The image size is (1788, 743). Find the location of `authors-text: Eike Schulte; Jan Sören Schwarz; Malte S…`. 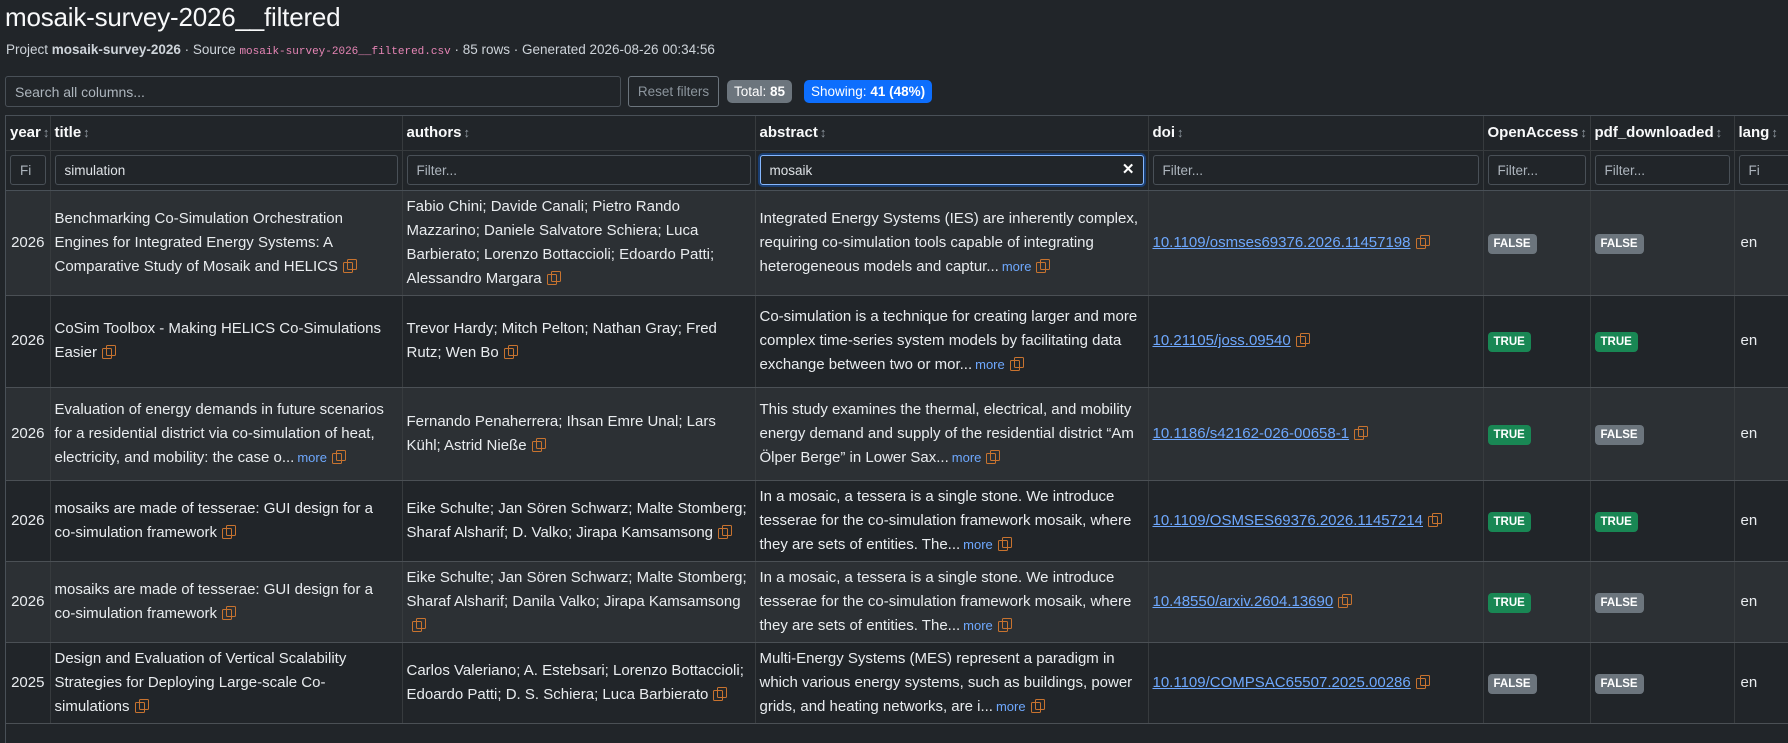

authors-text: Eike Schulte; Jan Sören Schwarz; Malte S… is located at coordinates (576, 589).